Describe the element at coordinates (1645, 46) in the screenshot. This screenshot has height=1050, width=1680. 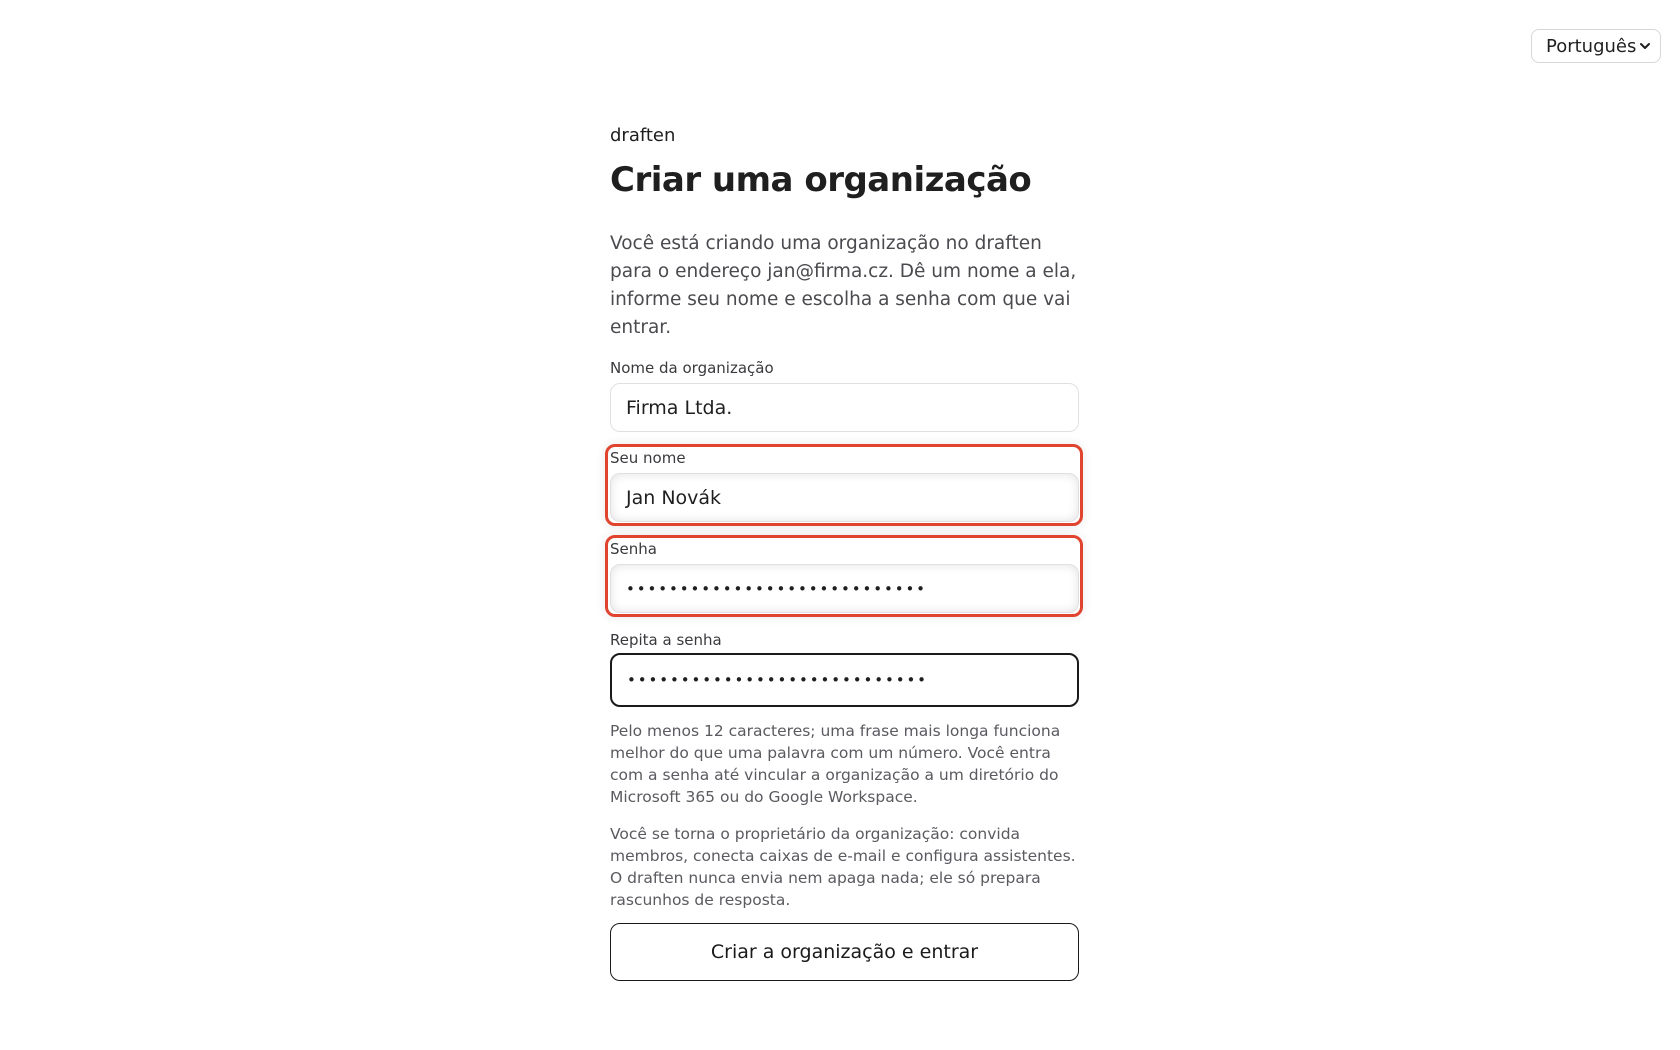
I see `chevron-down-icon` at that location.